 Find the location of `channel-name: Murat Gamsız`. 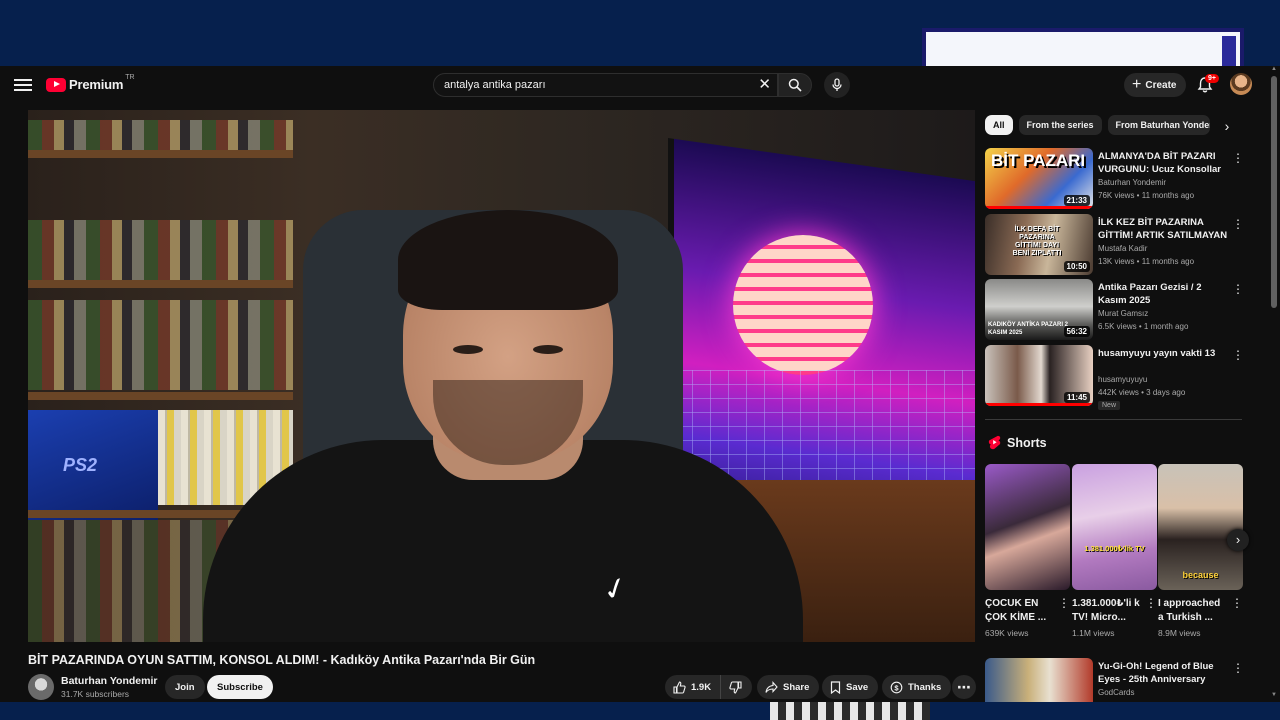

channel-name: Murat Gamsız is located at coordinates (1123, 313).